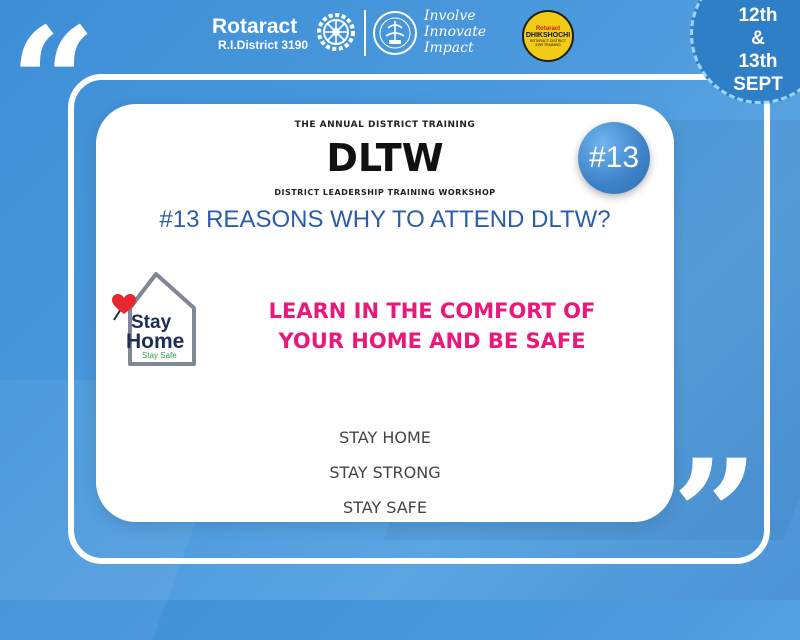 This screenshot has height=640, width=800. I want to click on workshop-subtitle: DISTRICT LEADERSHIP TRAINING WORKSHOP, so click(385, 192).